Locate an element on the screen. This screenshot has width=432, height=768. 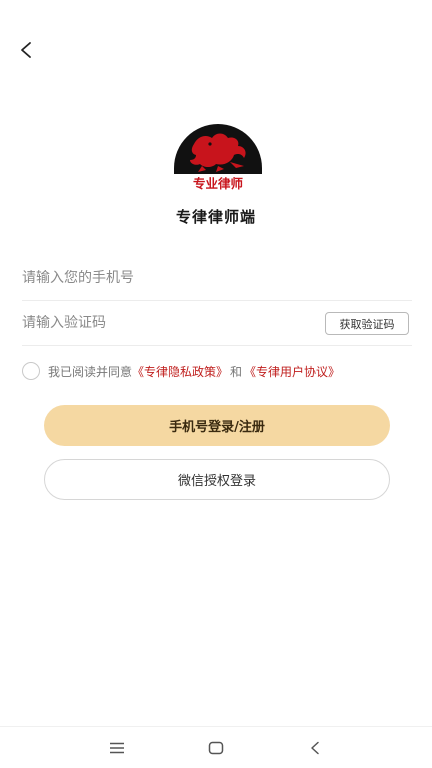
app-logo: 专业律师 is located at coordinates (218, 157).